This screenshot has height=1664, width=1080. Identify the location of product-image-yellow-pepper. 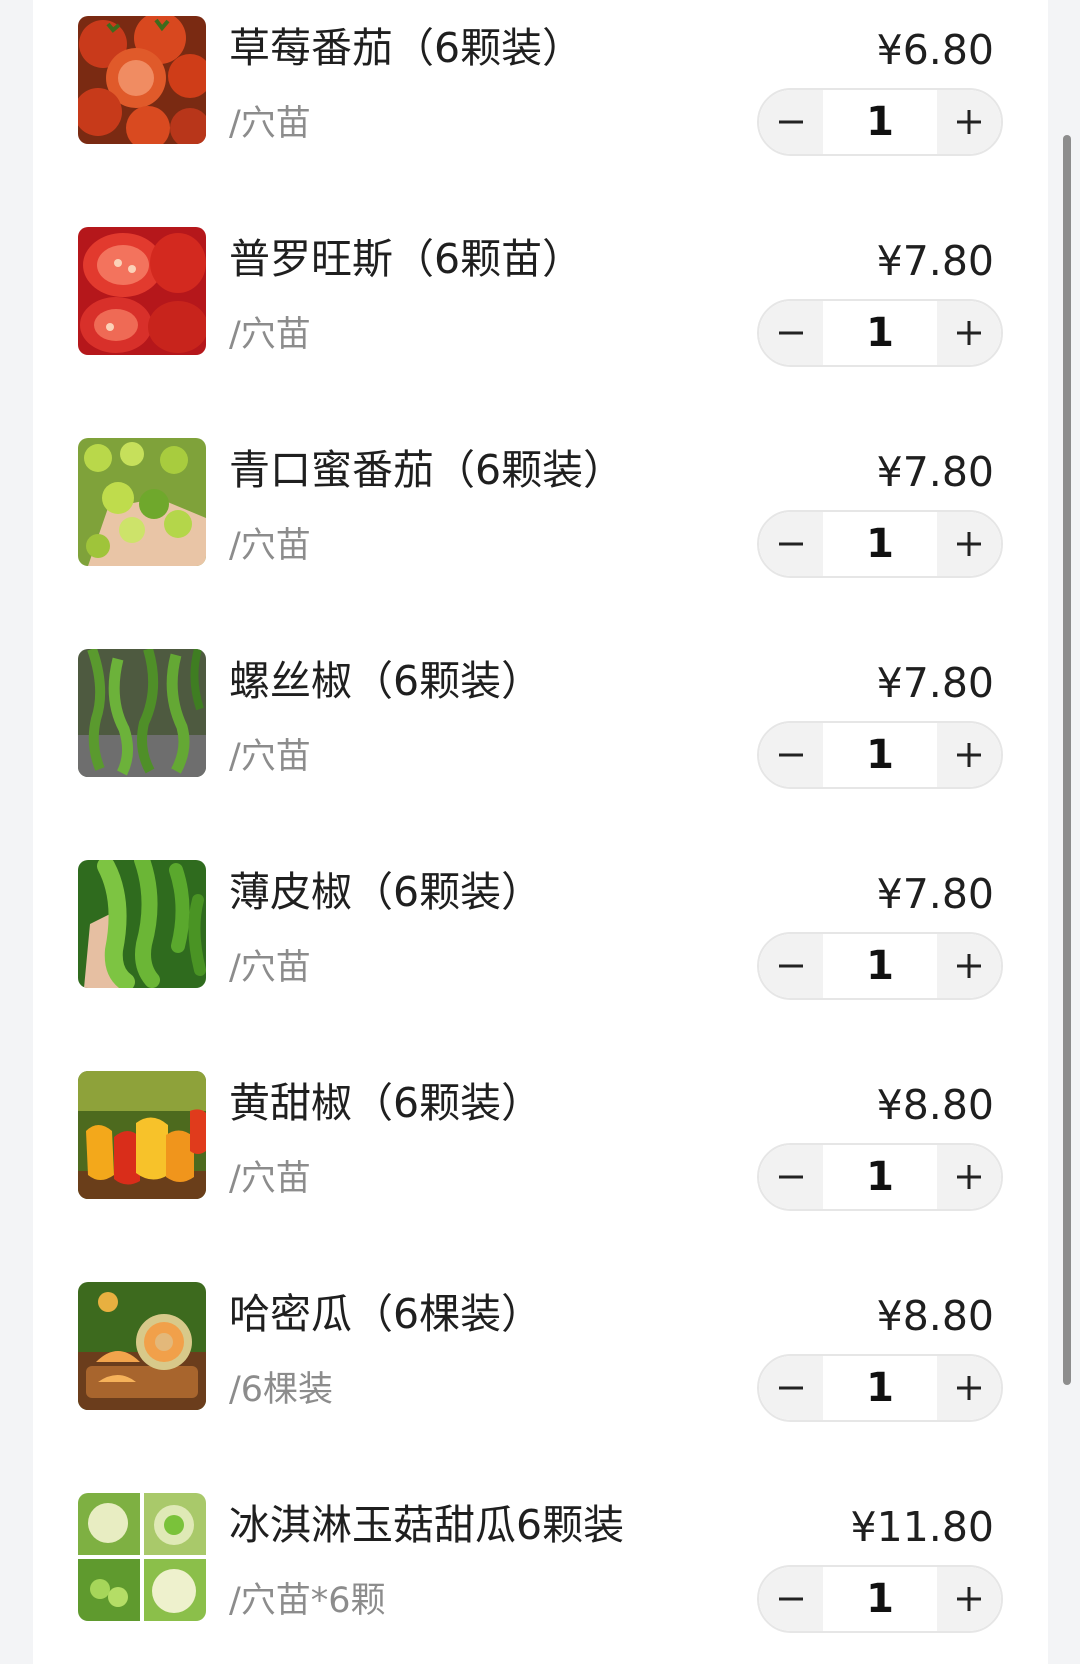
(142, 1135).